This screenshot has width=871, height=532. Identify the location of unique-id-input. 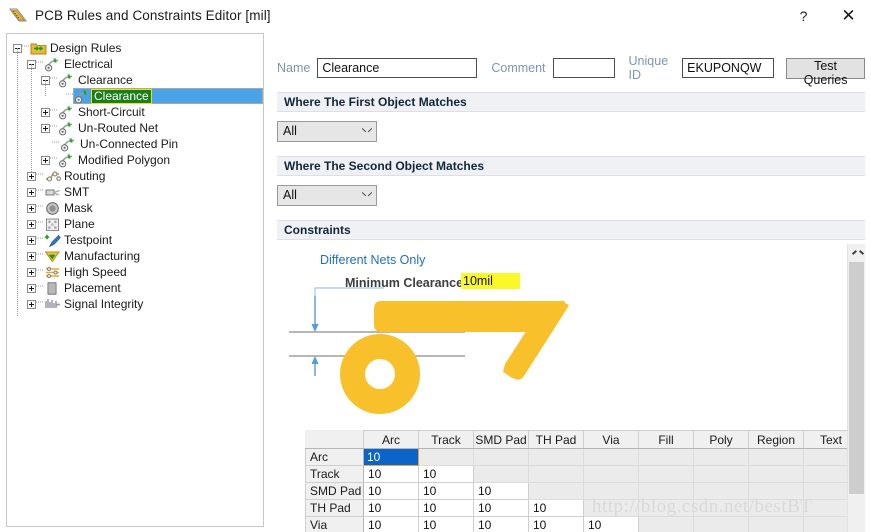
(728, 68).